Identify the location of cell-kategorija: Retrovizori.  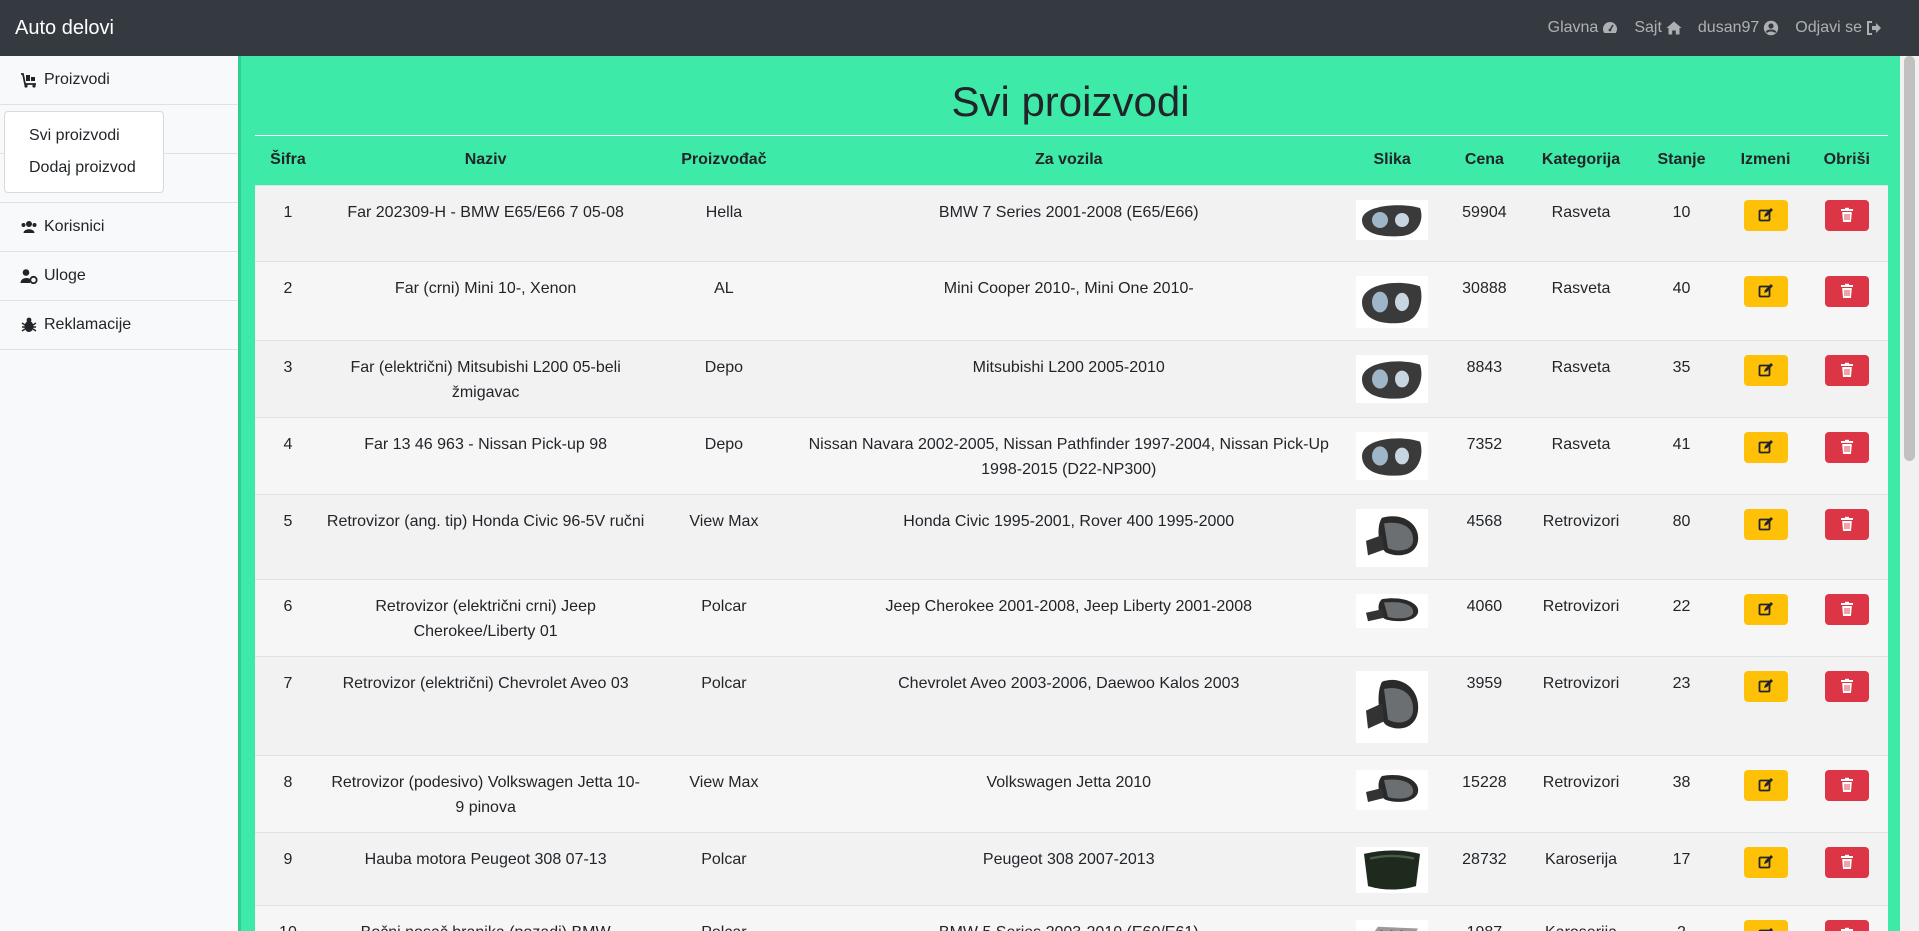
(1581, 793).